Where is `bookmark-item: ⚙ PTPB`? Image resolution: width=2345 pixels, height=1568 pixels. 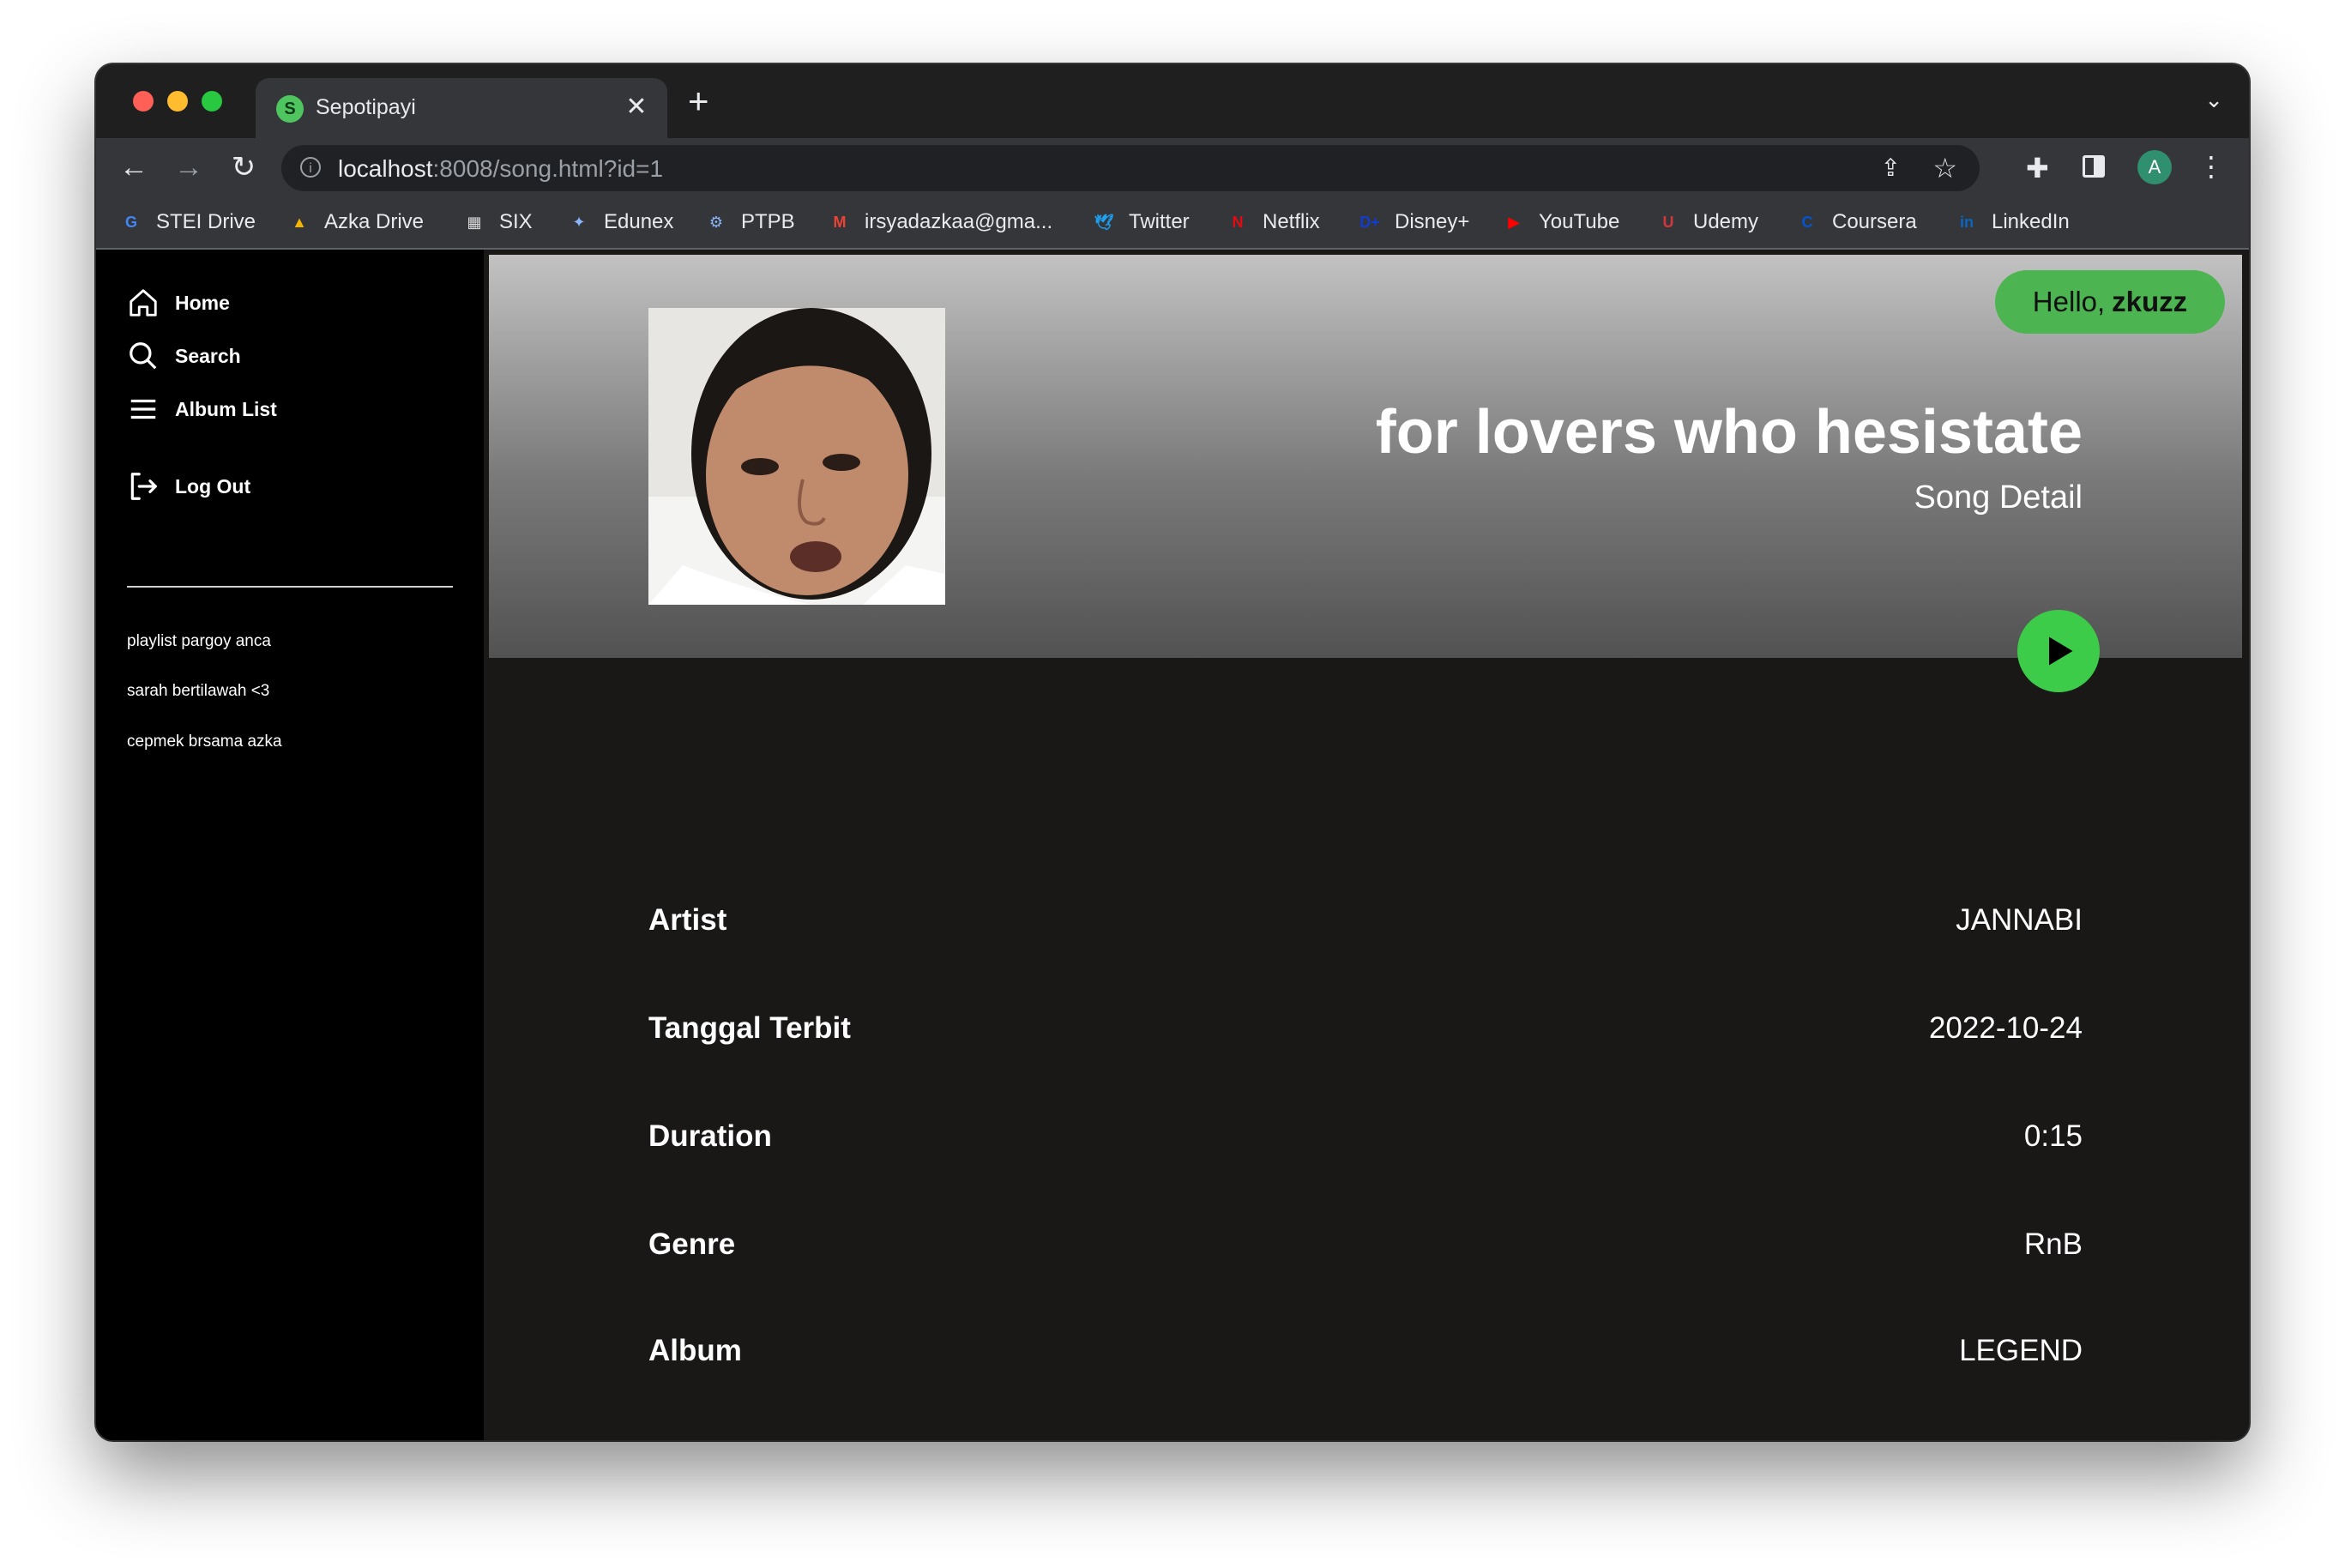 bookmark-item: ⚙ PTPB is located at coordinates (749, 222).